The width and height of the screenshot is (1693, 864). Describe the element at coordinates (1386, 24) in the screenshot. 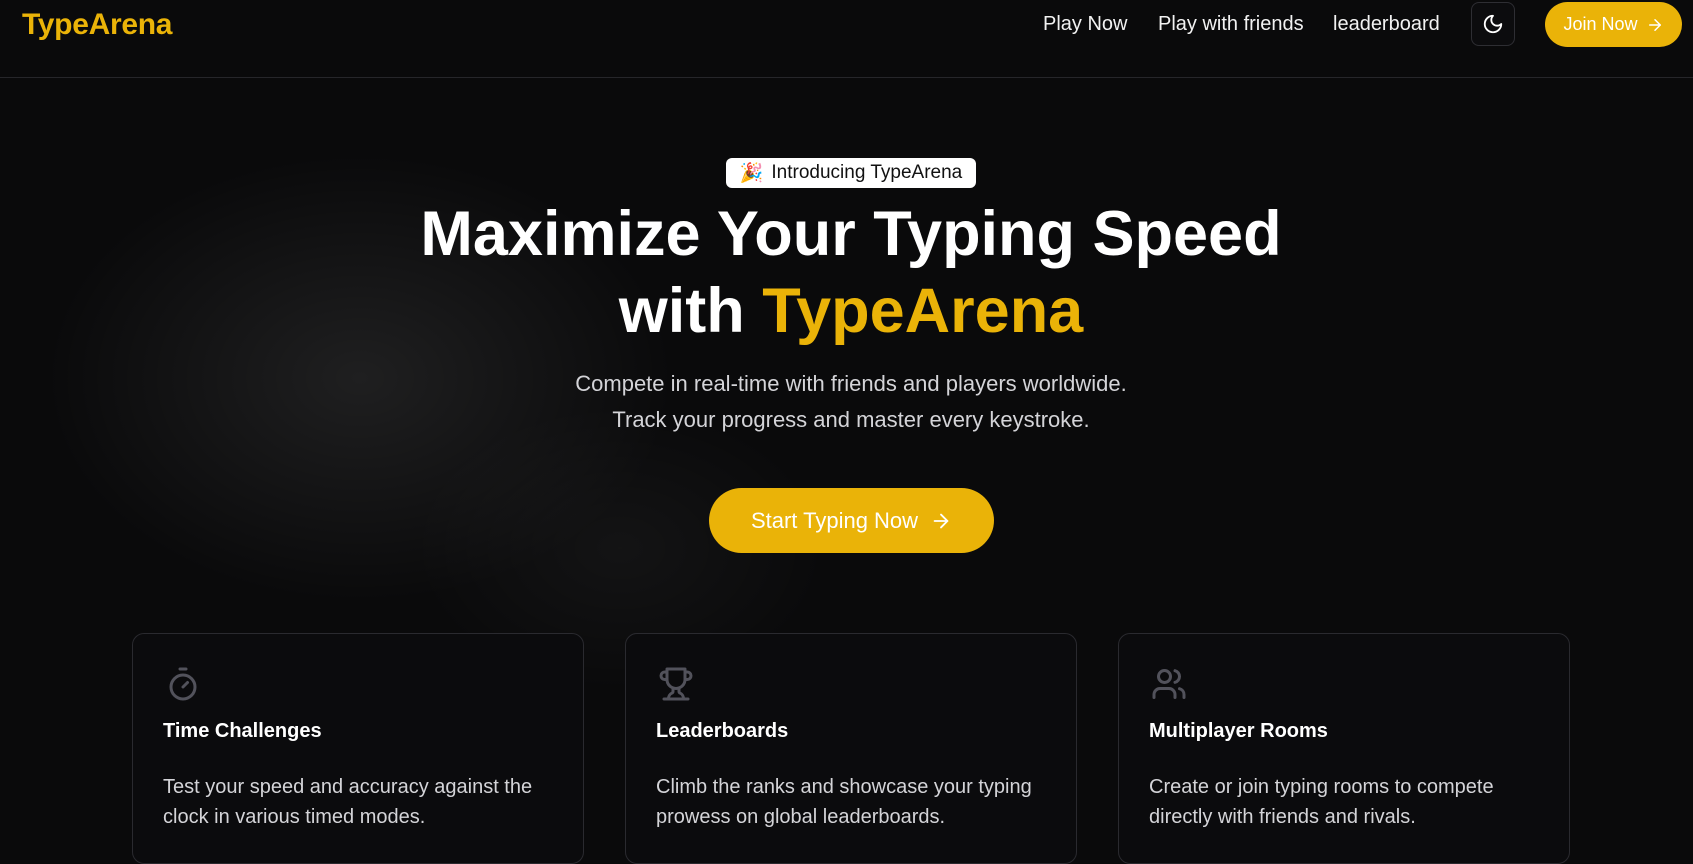

I see `nav-link-leaderboard: leaderboard` at that location.